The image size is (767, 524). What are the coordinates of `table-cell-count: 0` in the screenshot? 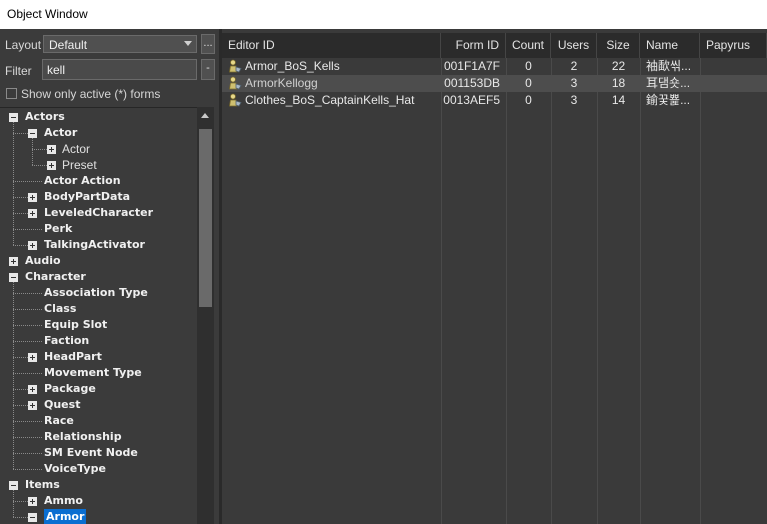 It's located at (528, 83).